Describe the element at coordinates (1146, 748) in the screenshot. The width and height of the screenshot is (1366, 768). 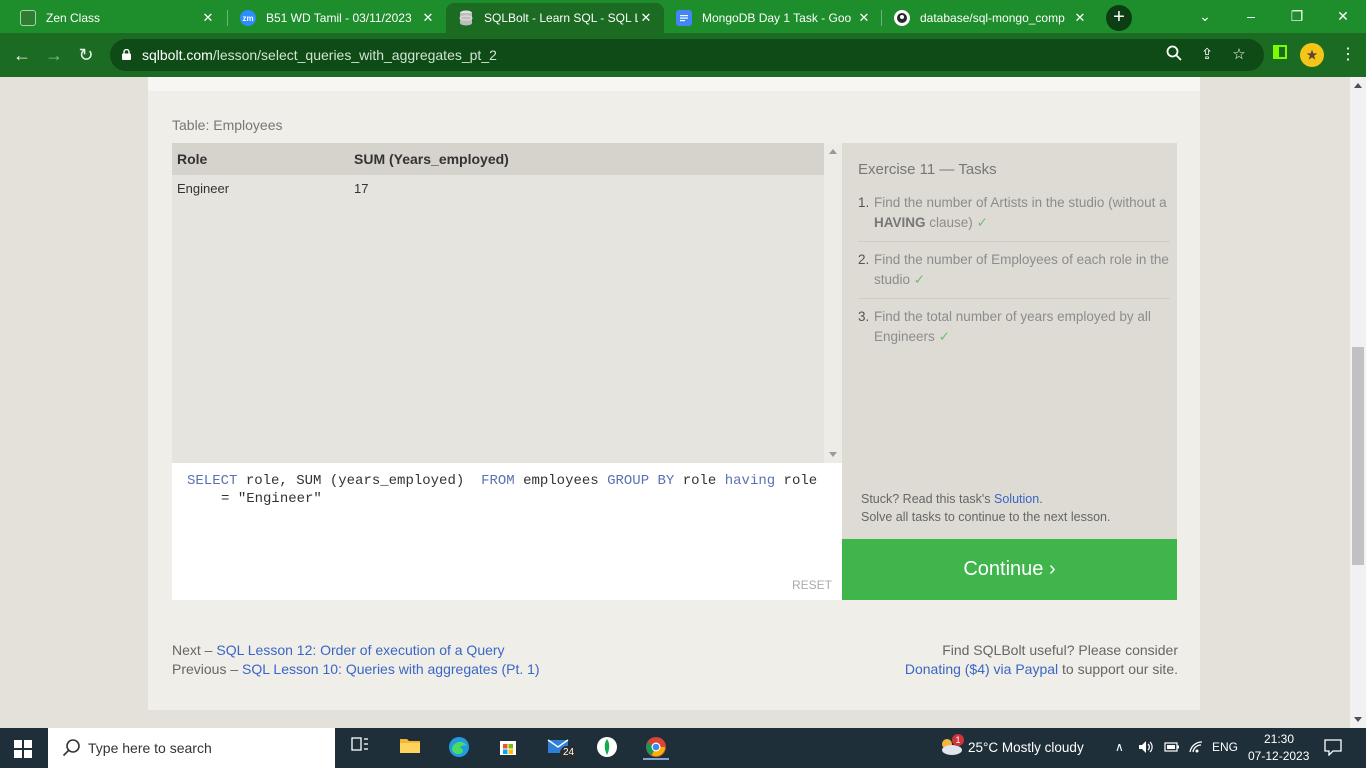
I see `speaker-icon` at that location.